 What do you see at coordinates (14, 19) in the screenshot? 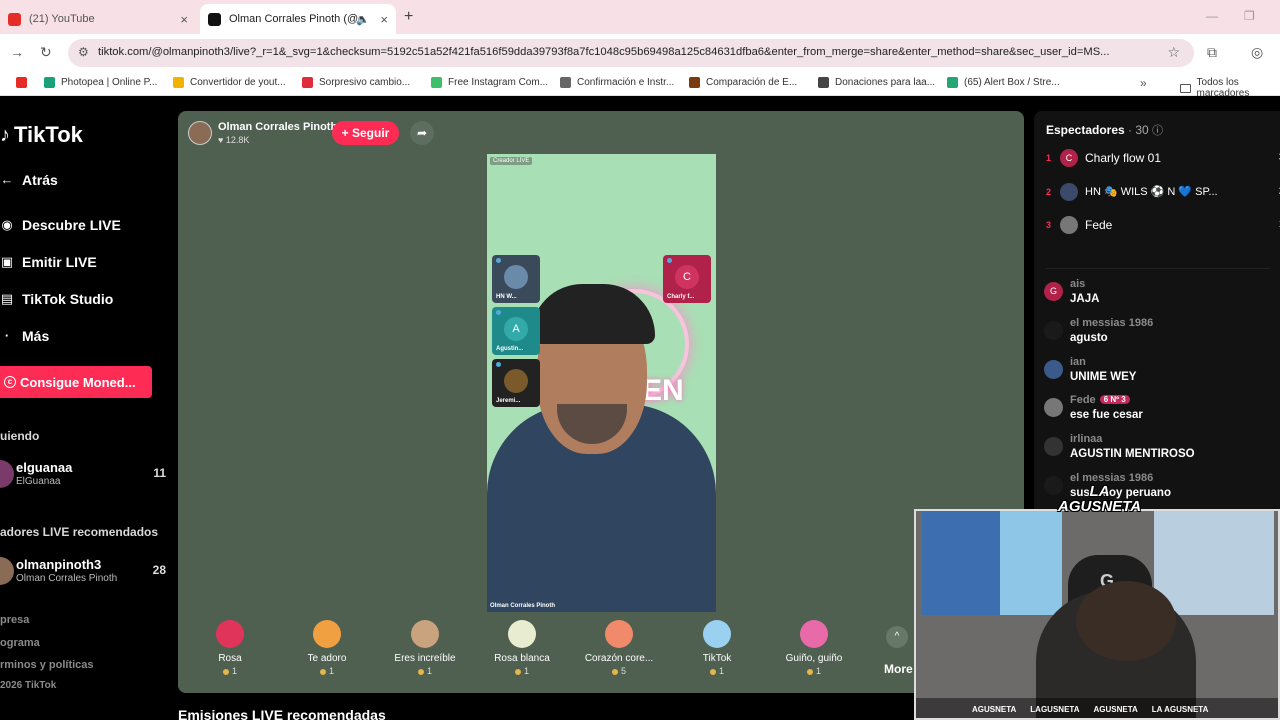
I see `youtube-icon` at bounding box center [14, 19].